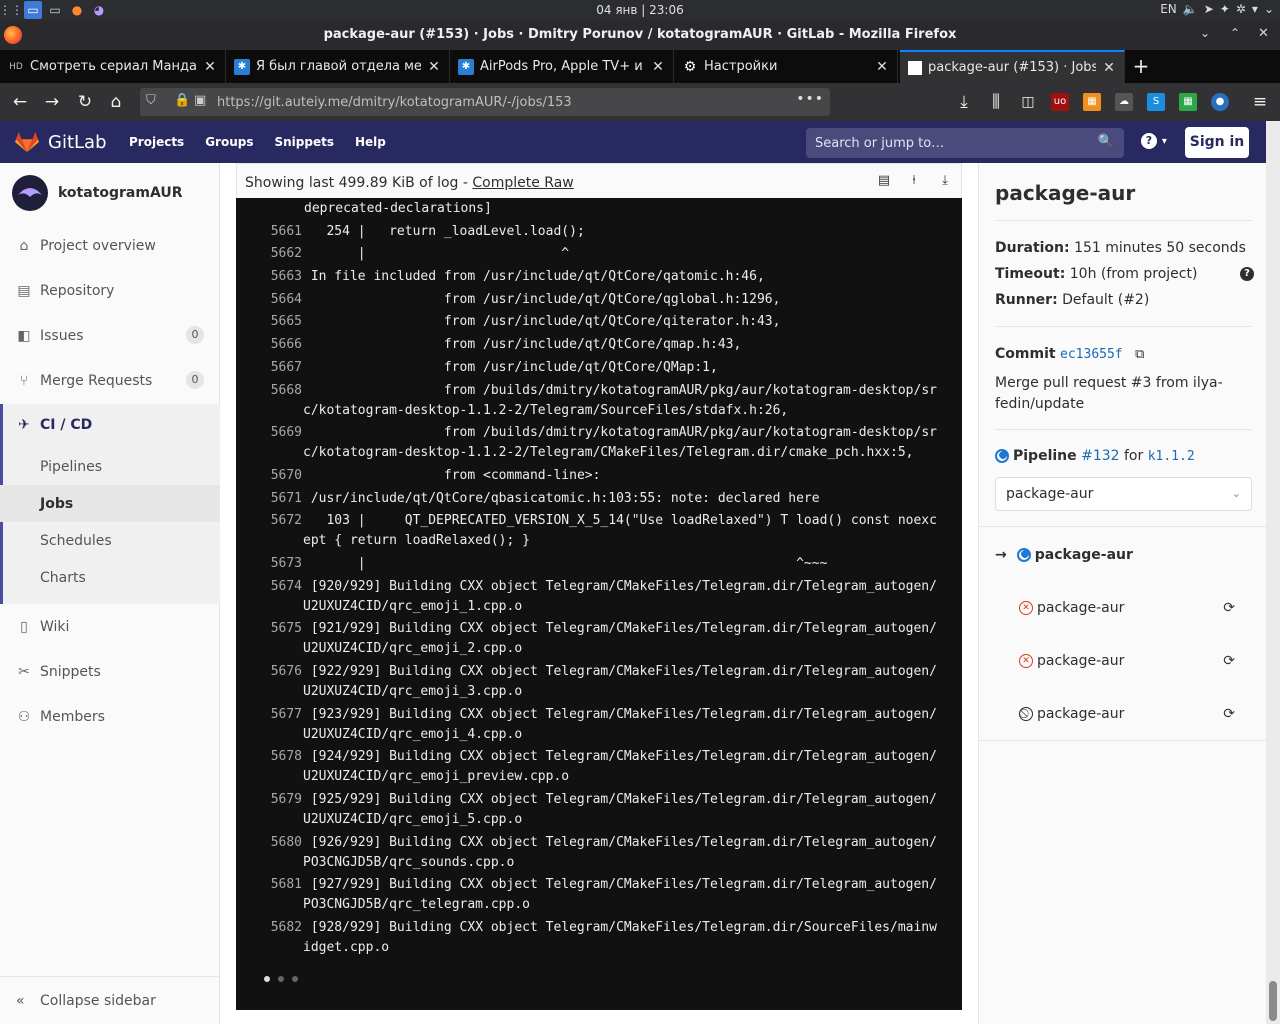  Describe the element at coordinates (85, 102) in the screenshot. I see `reload-icon: ↻` at that location.